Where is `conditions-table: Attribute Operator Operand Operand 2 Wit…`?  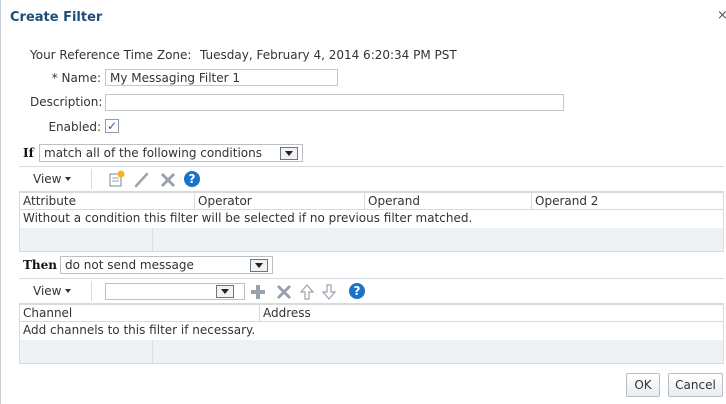 conditions-table: Attribute Operator Operand Operand 2 Wit… is located at coordinates (371, 222).